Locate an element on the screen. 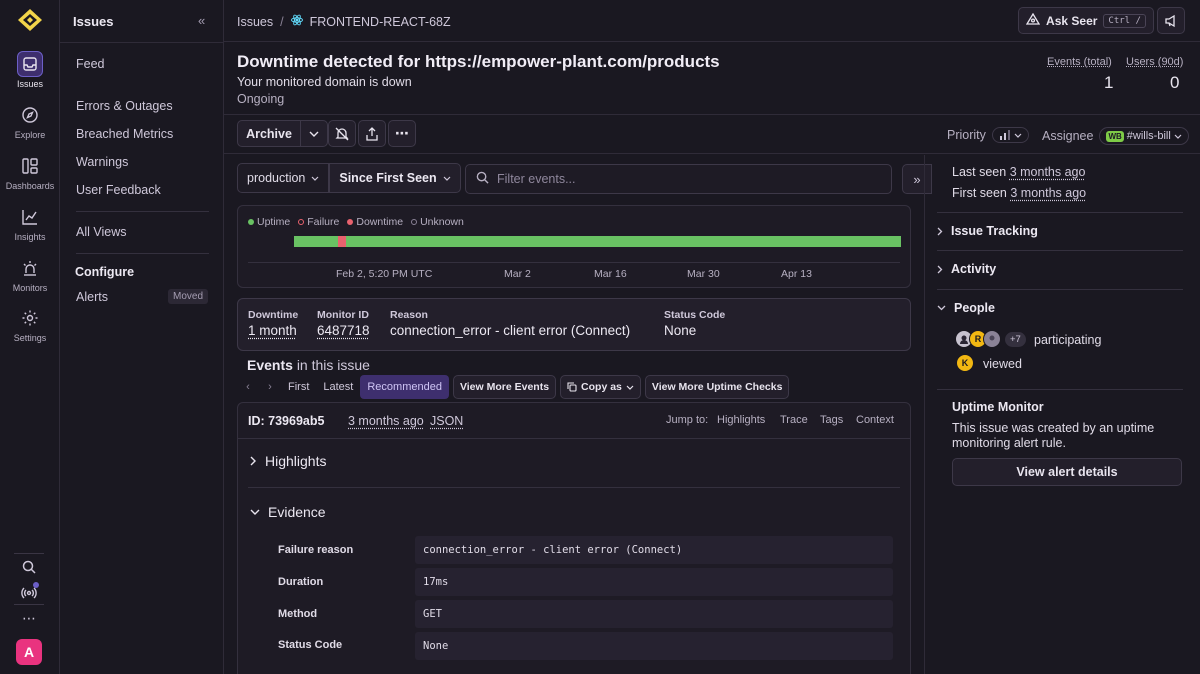 This screenshot has height=674, width=1200. events-total-value: 1 is located at coordinates (1109, 82).